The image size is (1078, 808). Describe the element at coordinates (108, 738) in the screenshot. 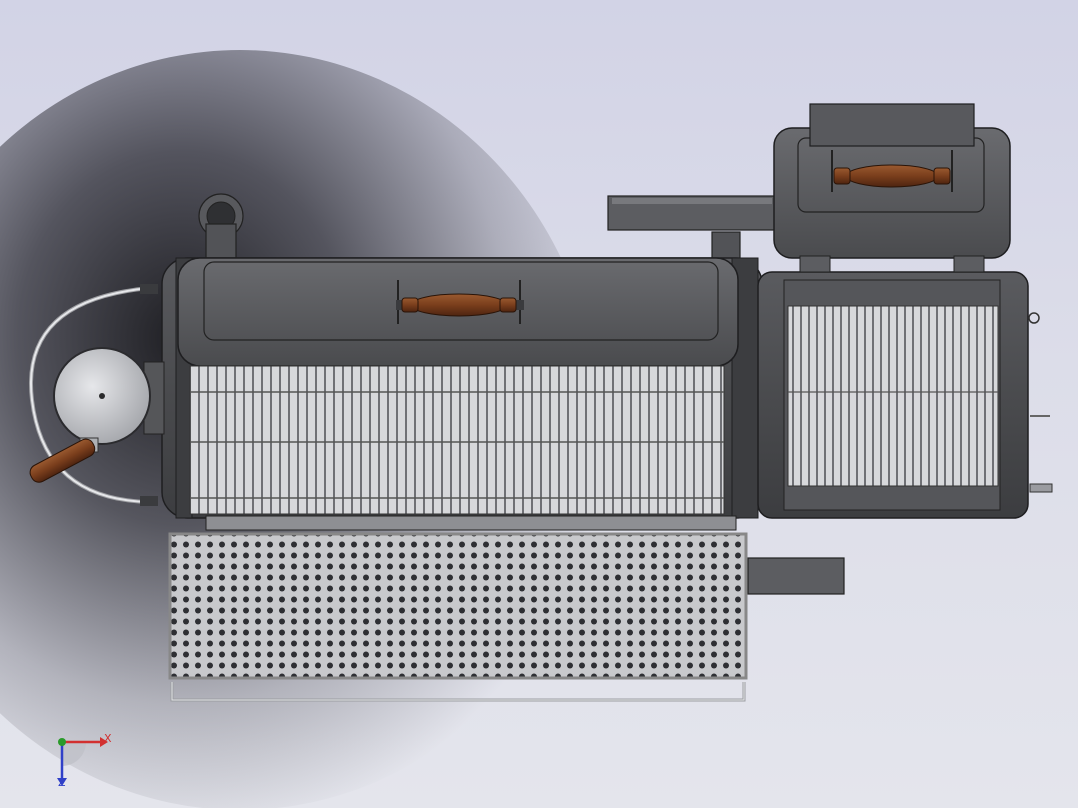

I see `axis-x-label: X` at that location.